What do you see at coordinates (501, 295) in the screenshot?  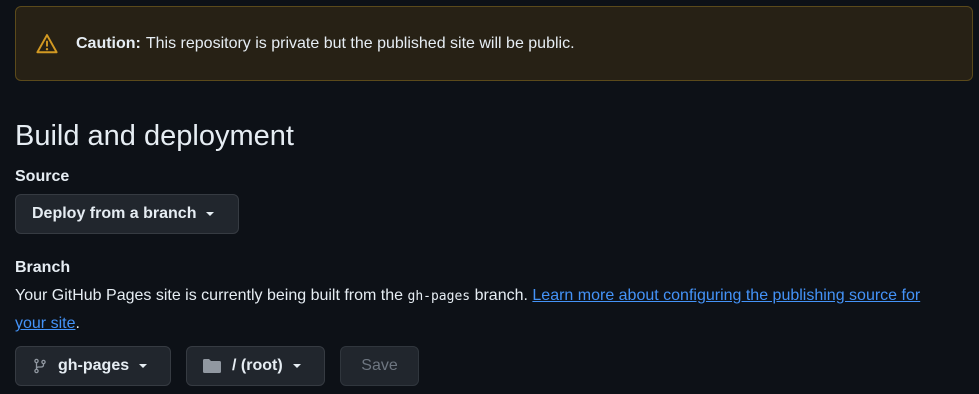 I see `branch-desc-after: branch.` at bounding box center [501, 295].